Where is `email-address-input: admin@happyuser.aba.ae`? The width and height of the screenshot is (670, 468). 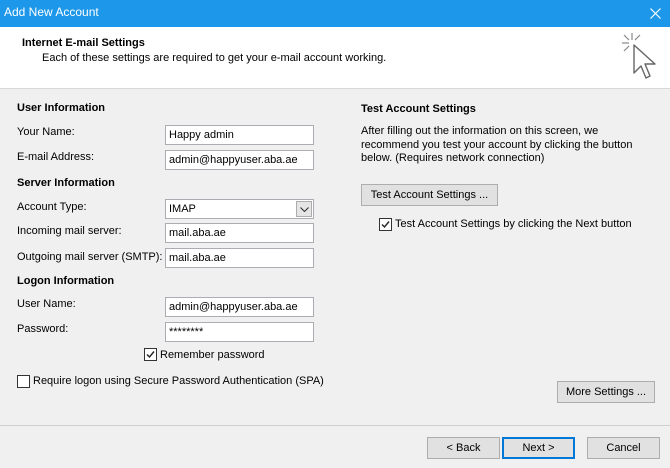 email-address-input: admin@happyuser.aba.ae is located at coordinates (239, 160).